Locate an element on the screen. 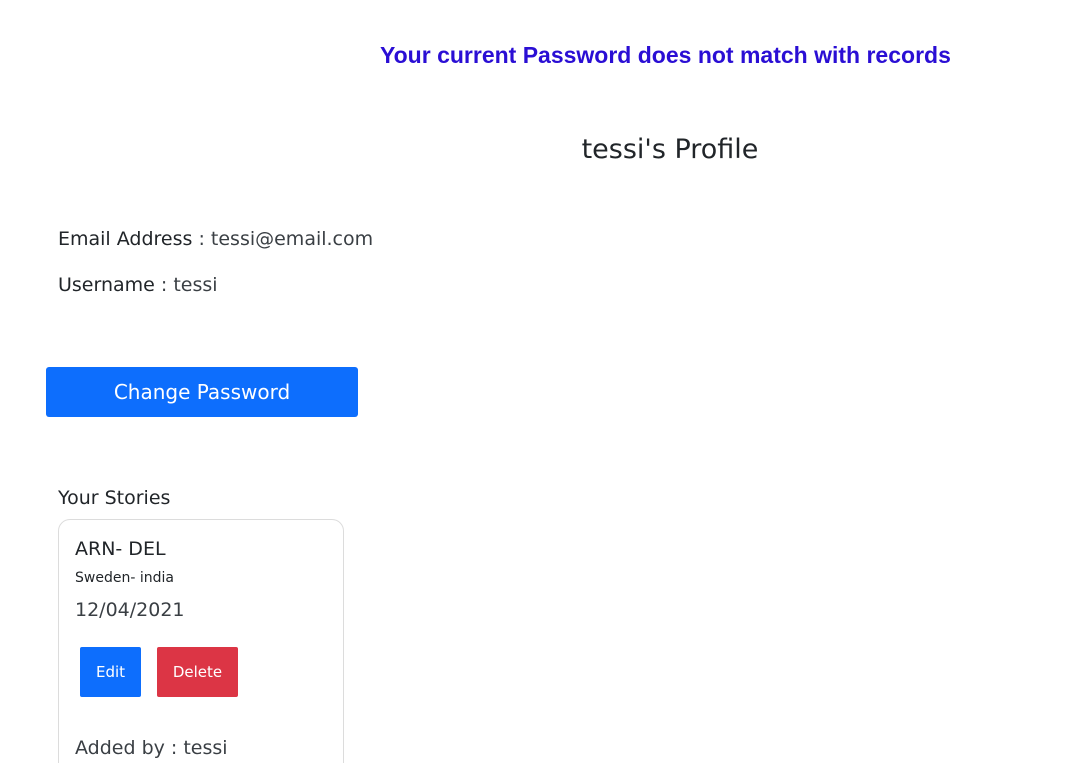 The height and width of the screenshot is (763, 1072). story-subtitle: Sweden- india is located at coordinates (124, 578).